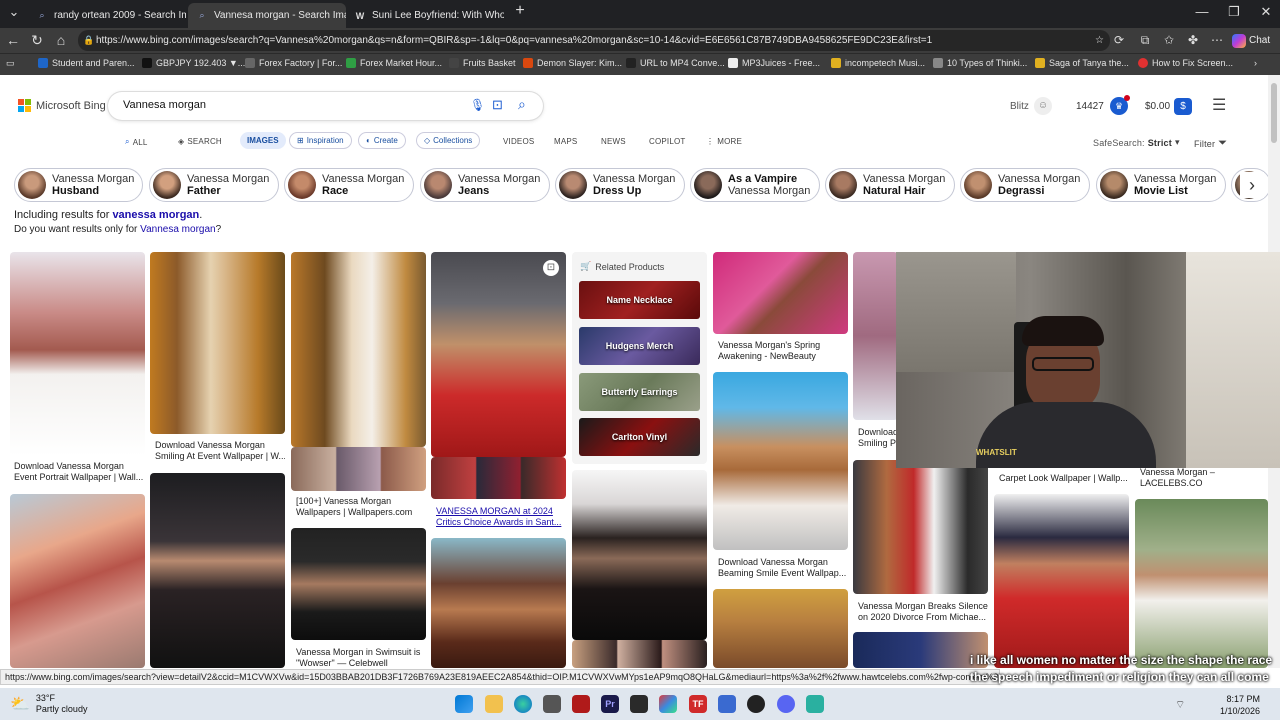  I want to click on safesearch-dropdown: SafeSearch: Strict ▾, so click(1136, 142).